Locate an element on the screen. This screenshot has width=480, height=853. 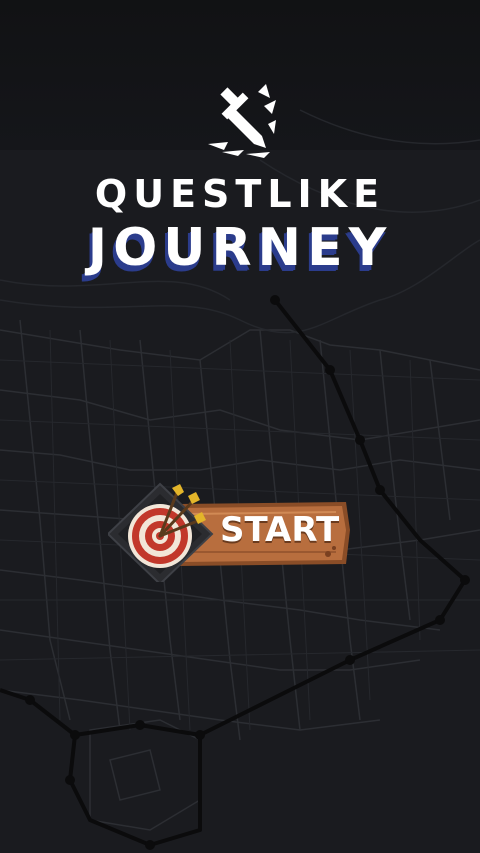
start-button-label: START is located at coordinates (280, 530).